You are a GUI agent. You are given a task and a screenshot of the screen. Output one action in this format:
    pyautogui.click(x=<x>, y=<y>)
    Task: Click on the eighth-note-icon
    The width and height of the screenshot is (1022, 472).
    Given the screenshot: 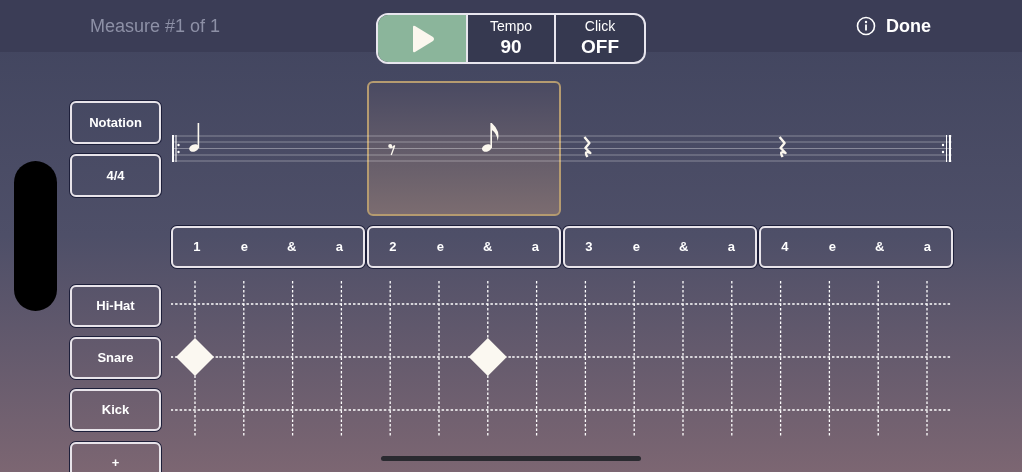 What is the action you would take?
    pyautogui.click(x=490, y=137)
    